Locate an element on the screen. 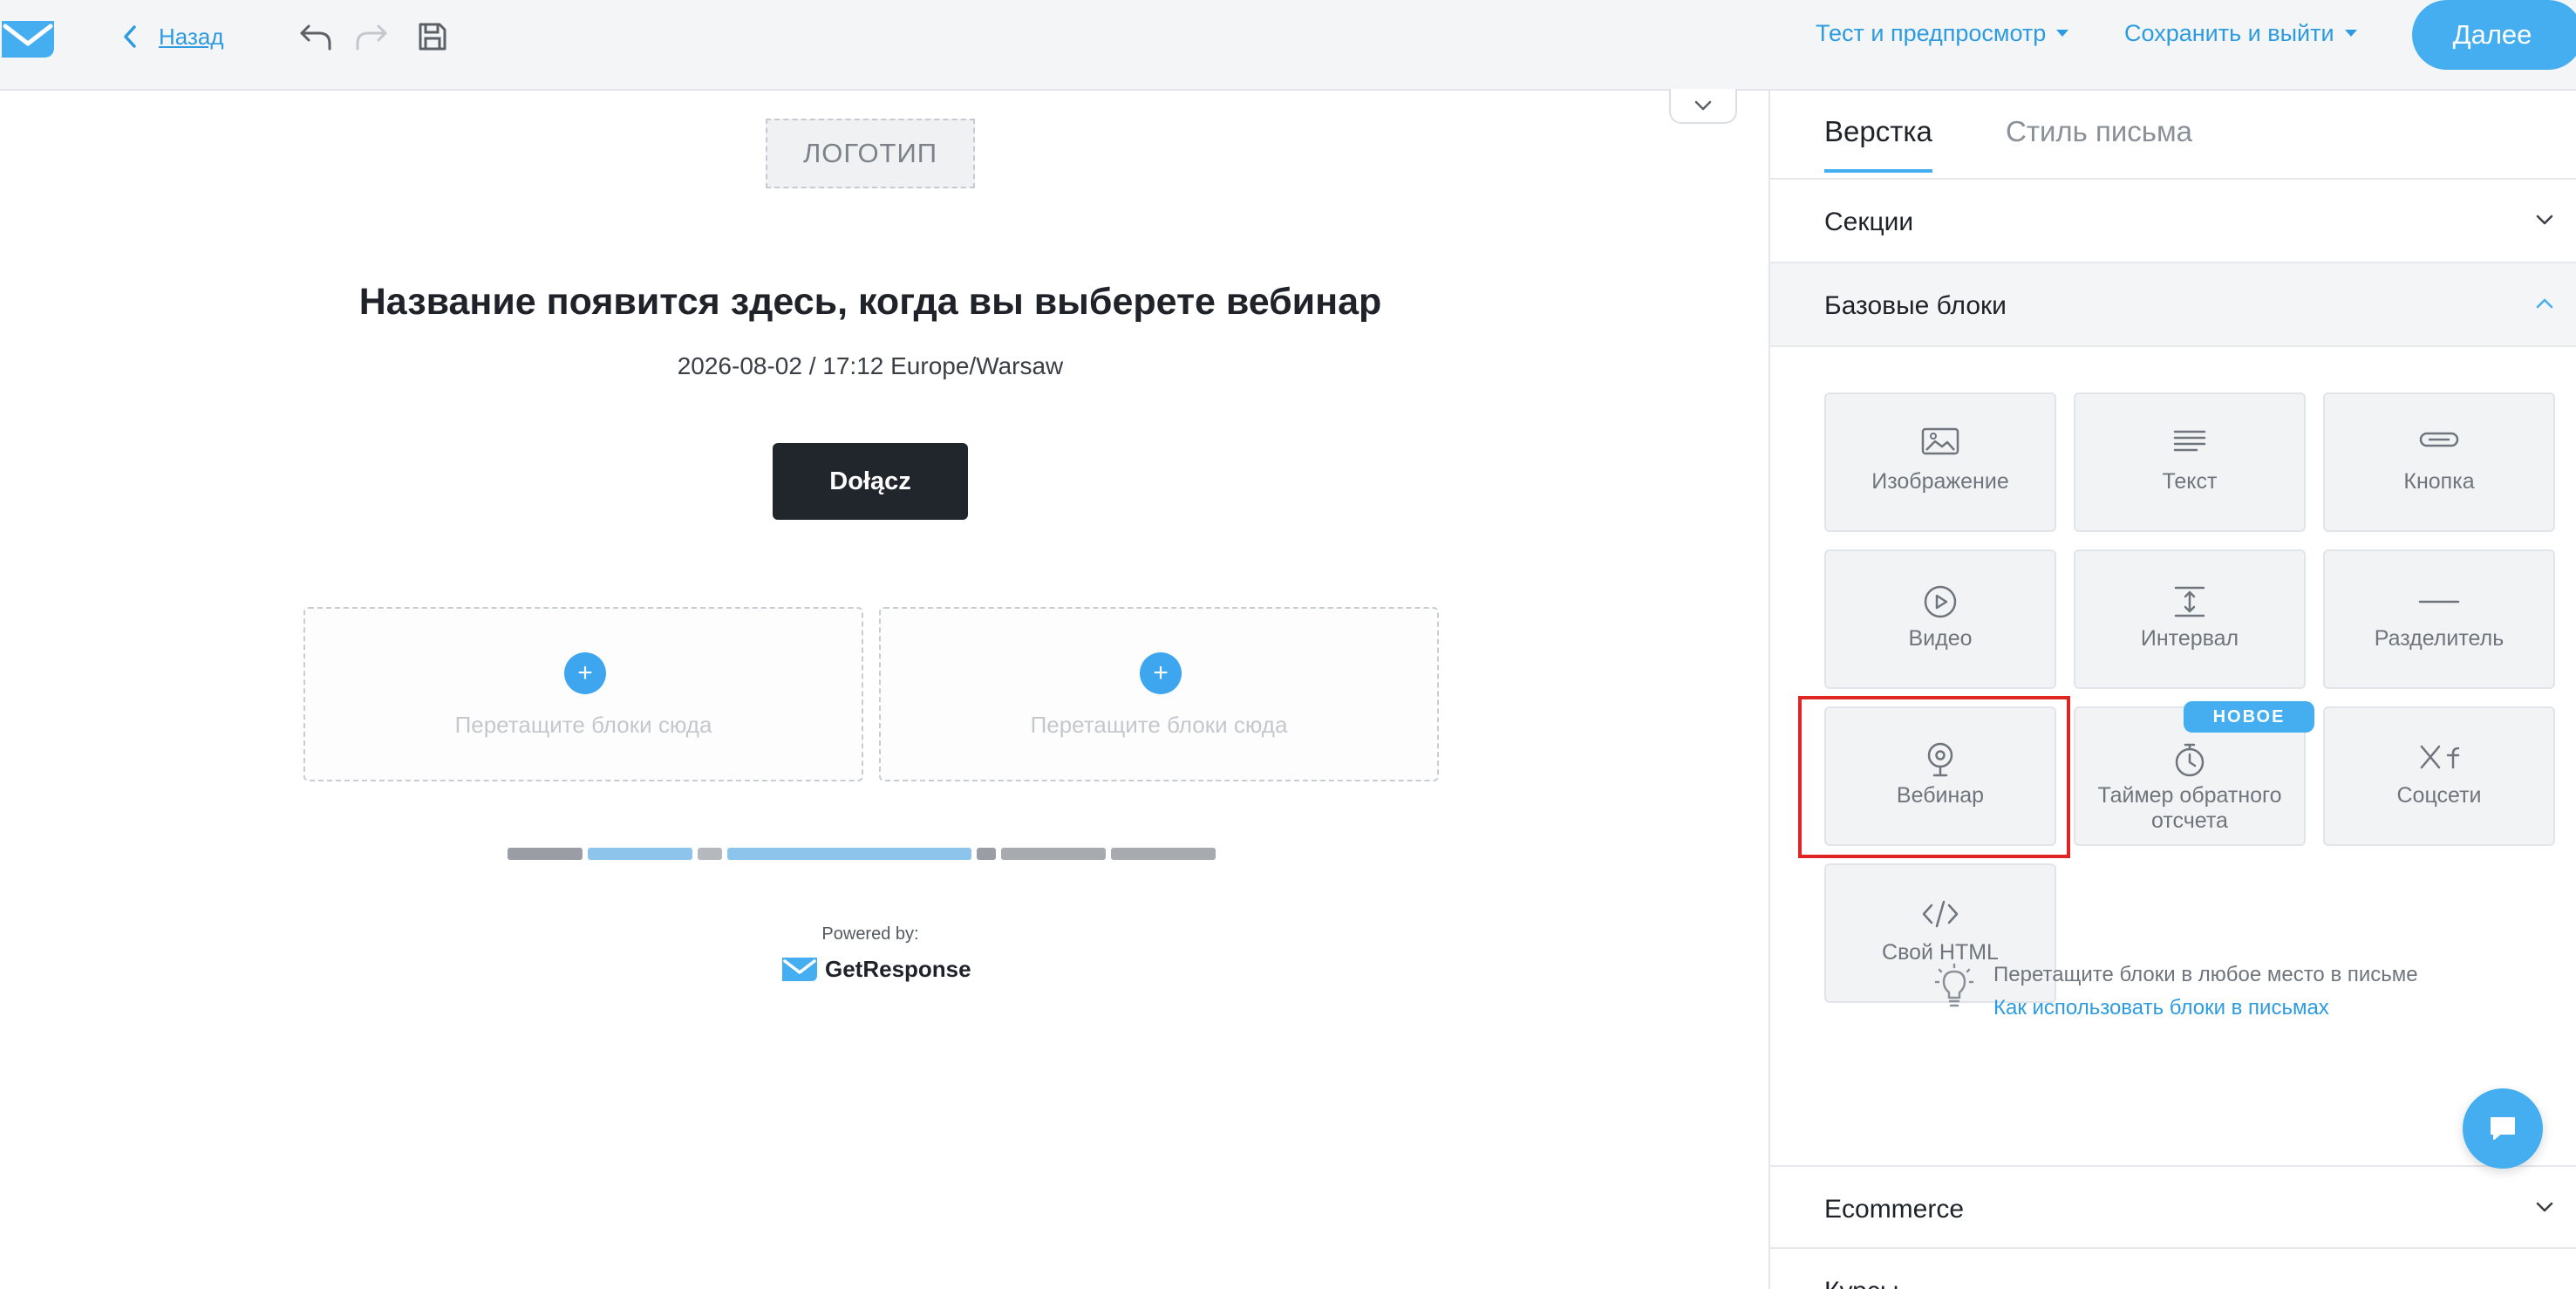 The height and width of the screenshot is (1289, 2576). timer-icon is located at coordinates (2190, 759).